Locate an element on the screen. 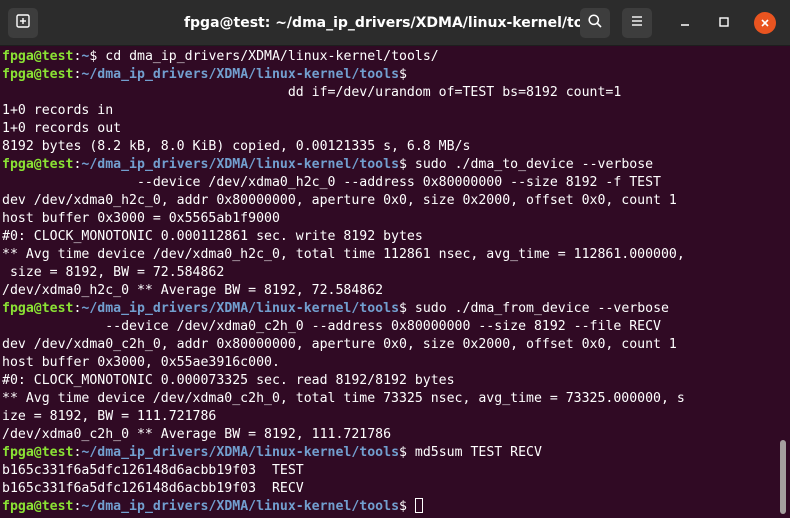  output-text: ize = 8192, BW = 111.721786 is located at coordinates (109, 416).